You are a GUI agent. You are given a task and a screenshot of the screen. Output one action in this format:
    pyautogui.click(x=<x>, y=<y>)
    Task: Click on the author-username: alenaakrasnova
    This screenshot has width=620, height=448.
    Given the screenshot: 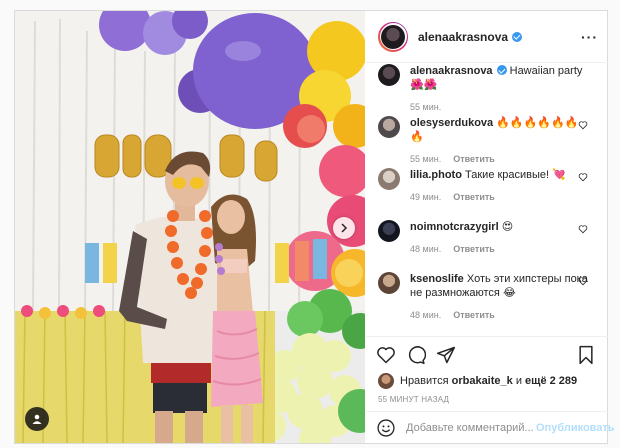 What is the action you would take?
    pyautogui.click(x=470, y=37)
    